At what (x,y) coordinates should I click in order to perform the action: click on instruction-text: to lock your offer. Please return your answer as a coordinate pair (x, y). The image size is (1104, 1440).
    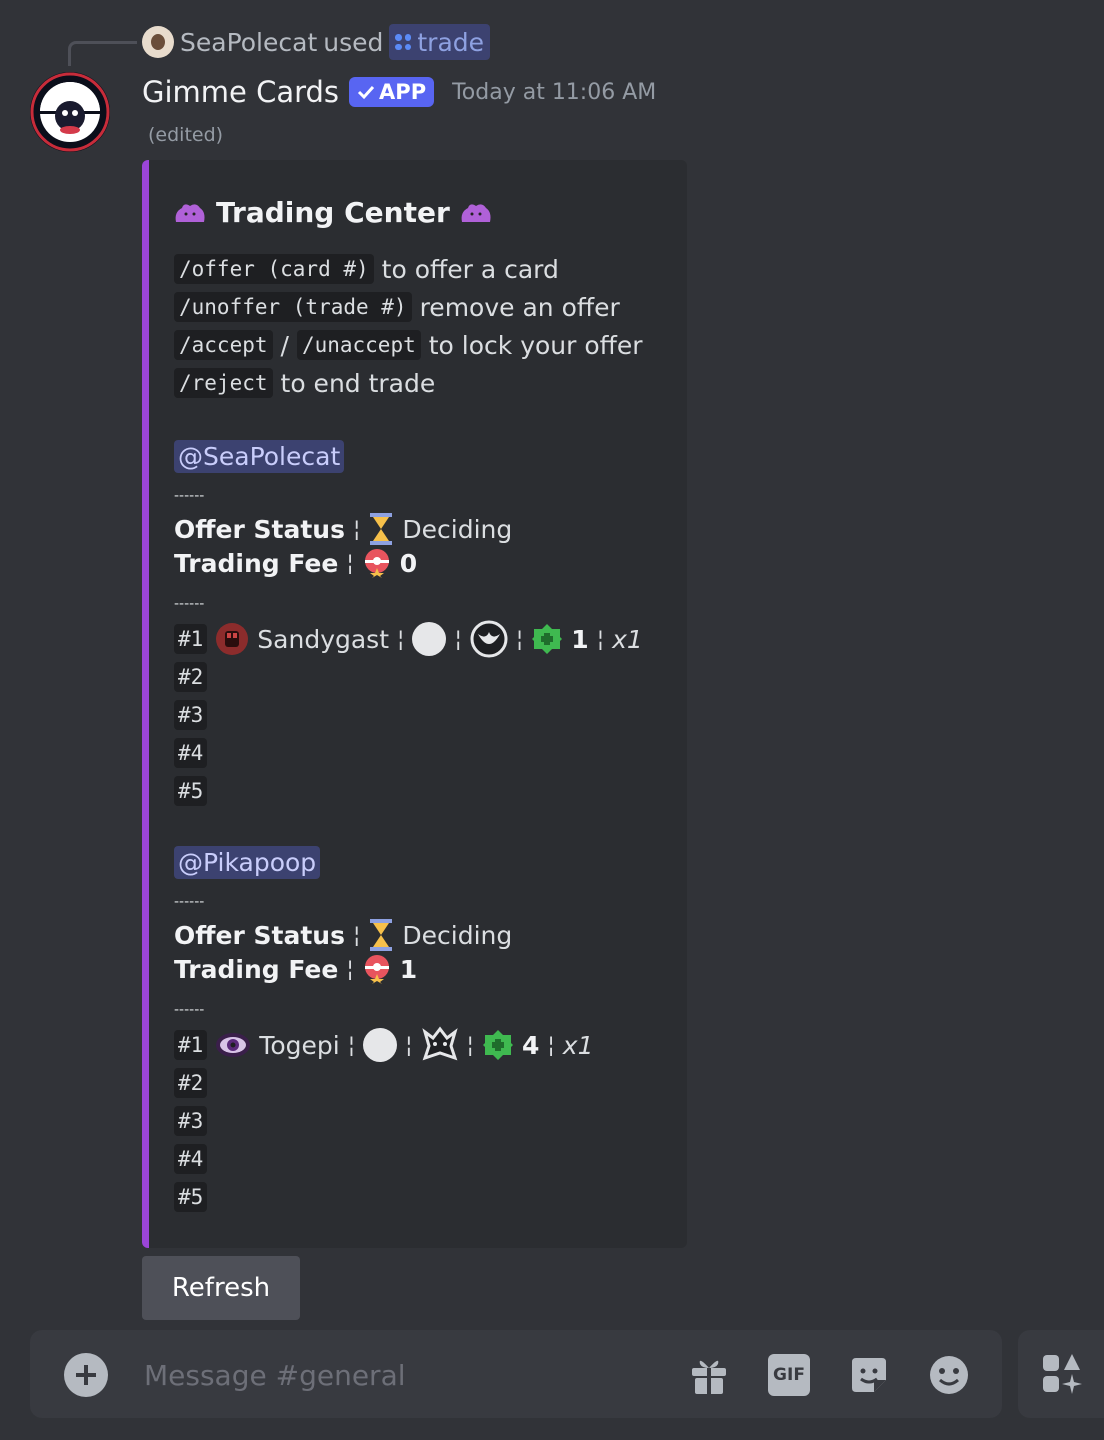
    Looking at the image, I should click on (535, 345).